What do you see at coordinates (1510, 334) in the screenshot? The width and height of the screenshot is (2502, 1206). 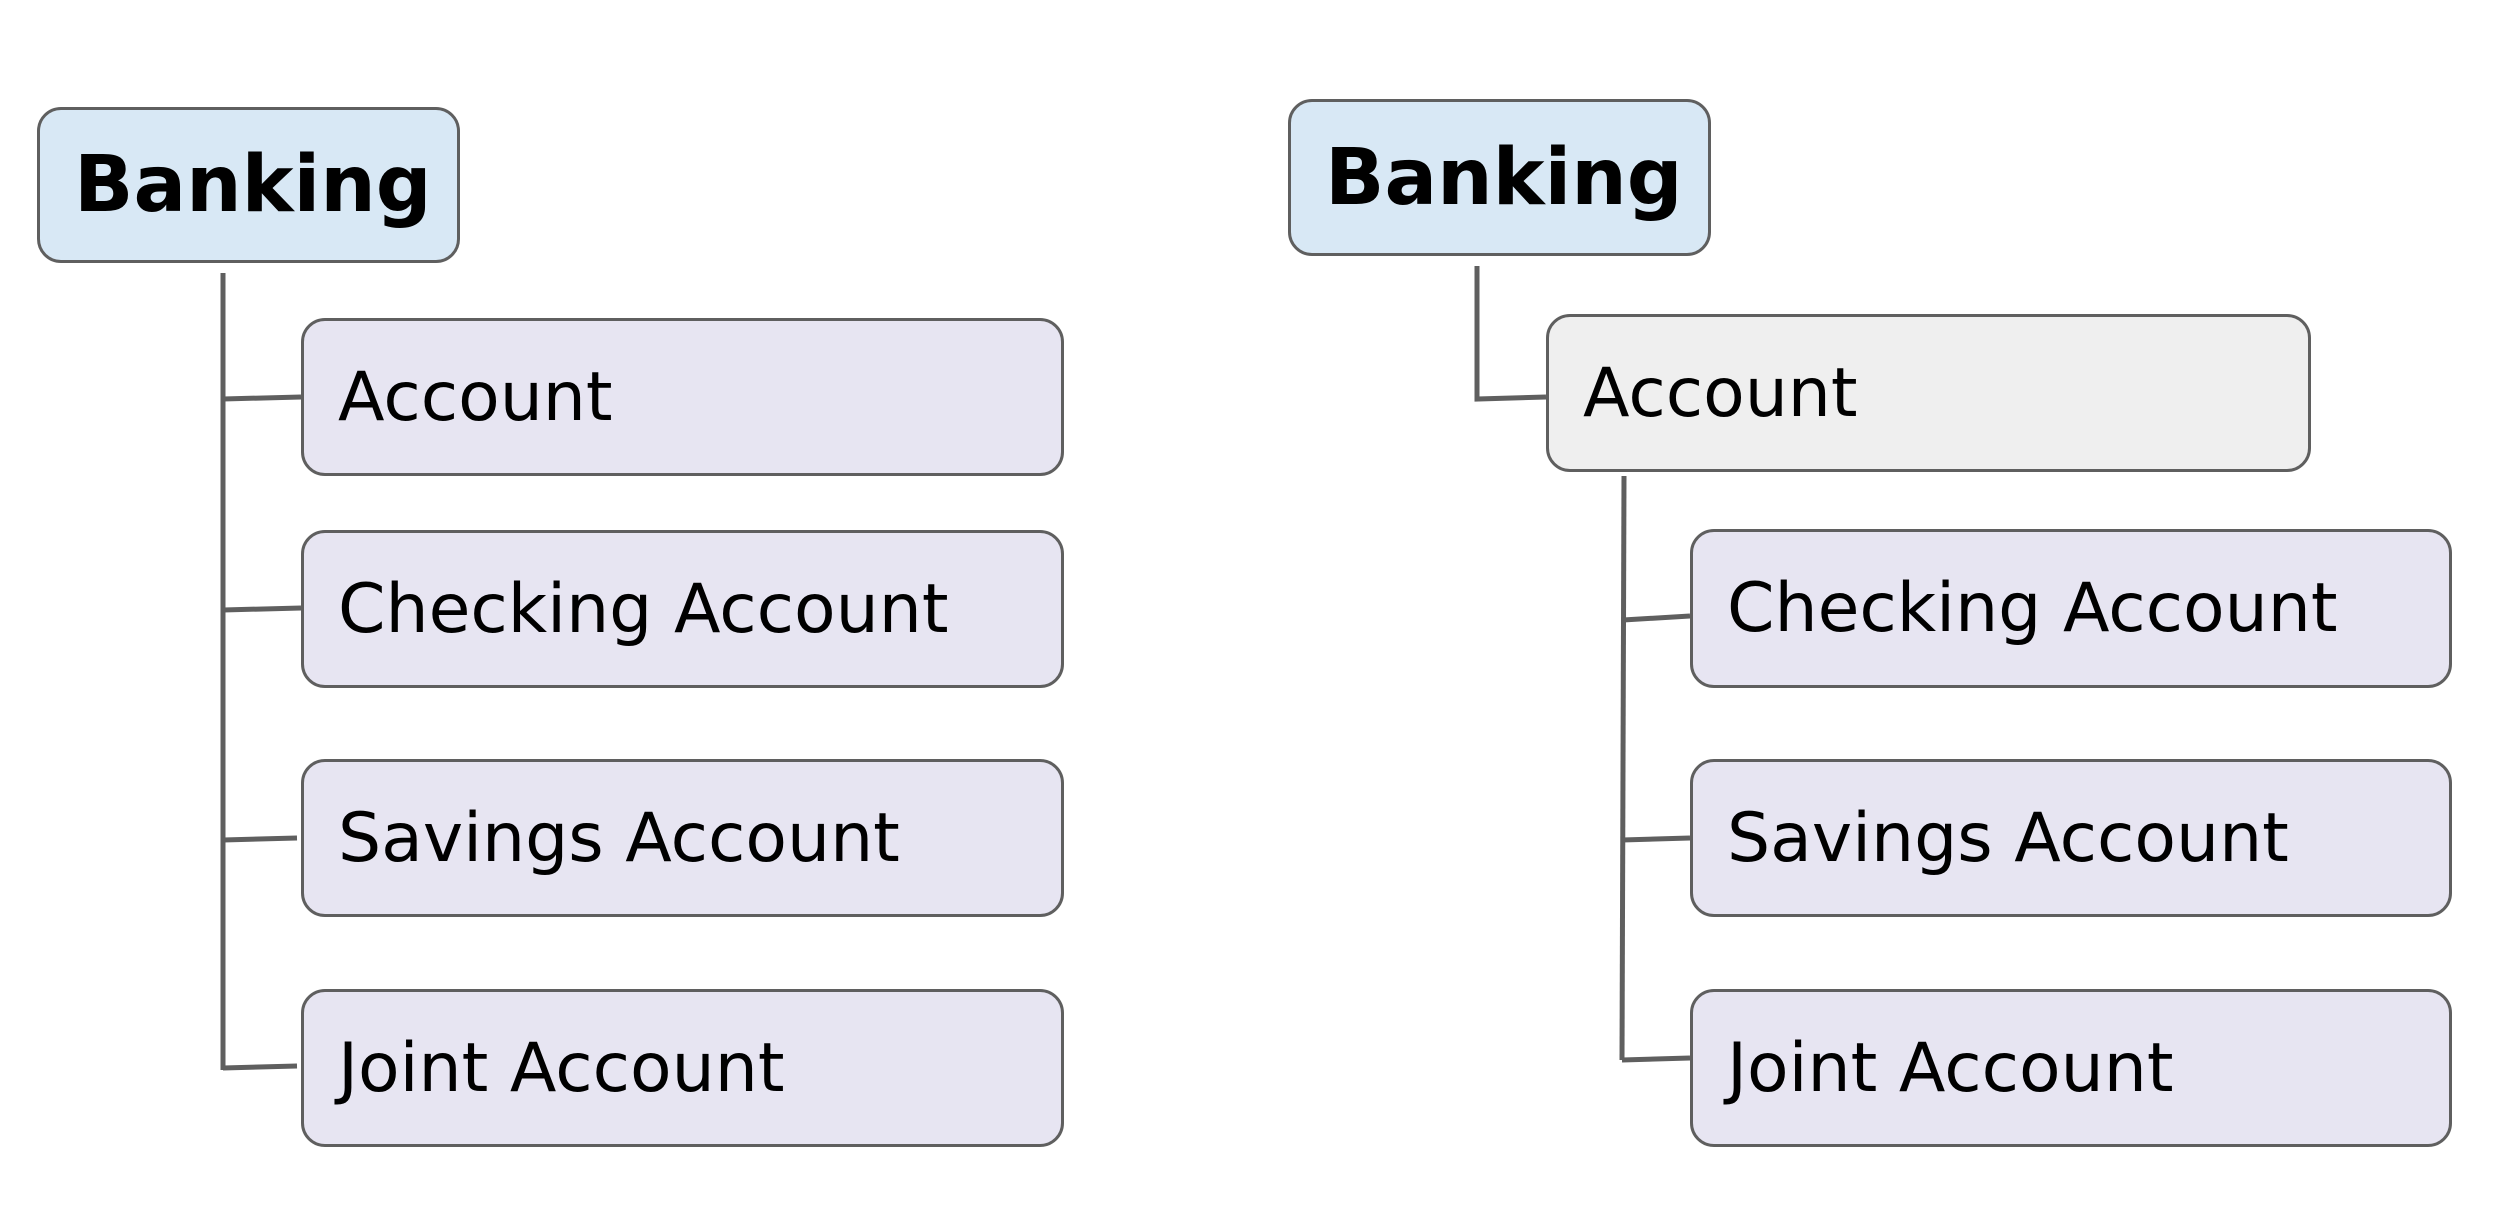 I see `right-root-to-account` at bounding box center [1510, 334].